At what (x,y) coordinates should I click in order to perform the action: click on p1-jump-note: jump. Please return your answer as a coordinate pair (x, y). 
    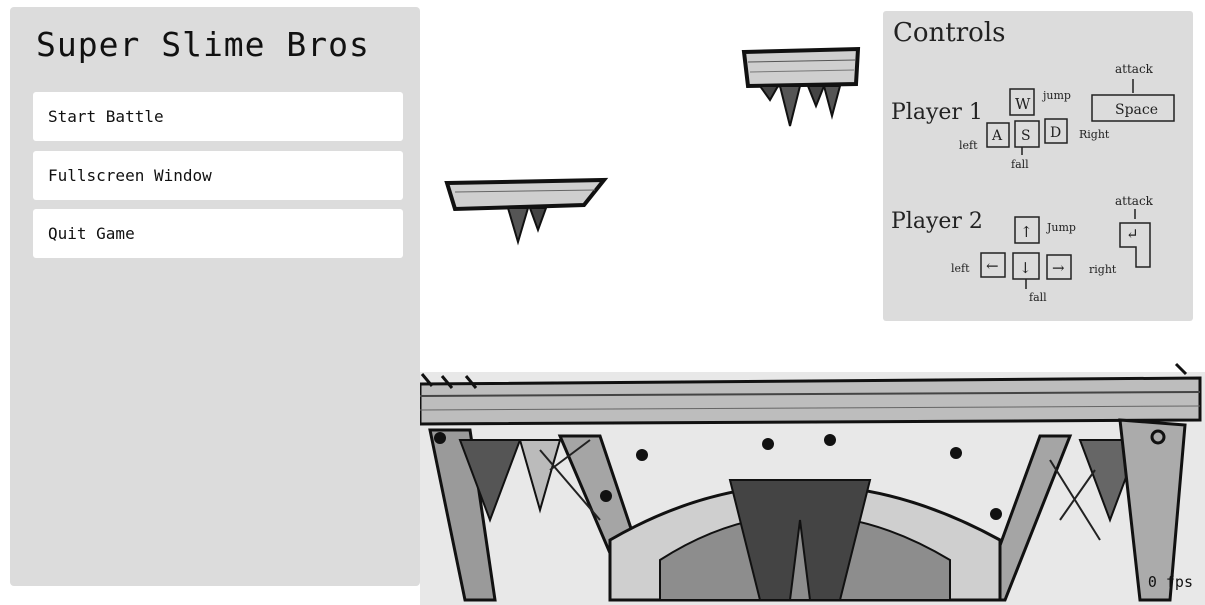
    Looking at the image, I should click on (1056, 95).